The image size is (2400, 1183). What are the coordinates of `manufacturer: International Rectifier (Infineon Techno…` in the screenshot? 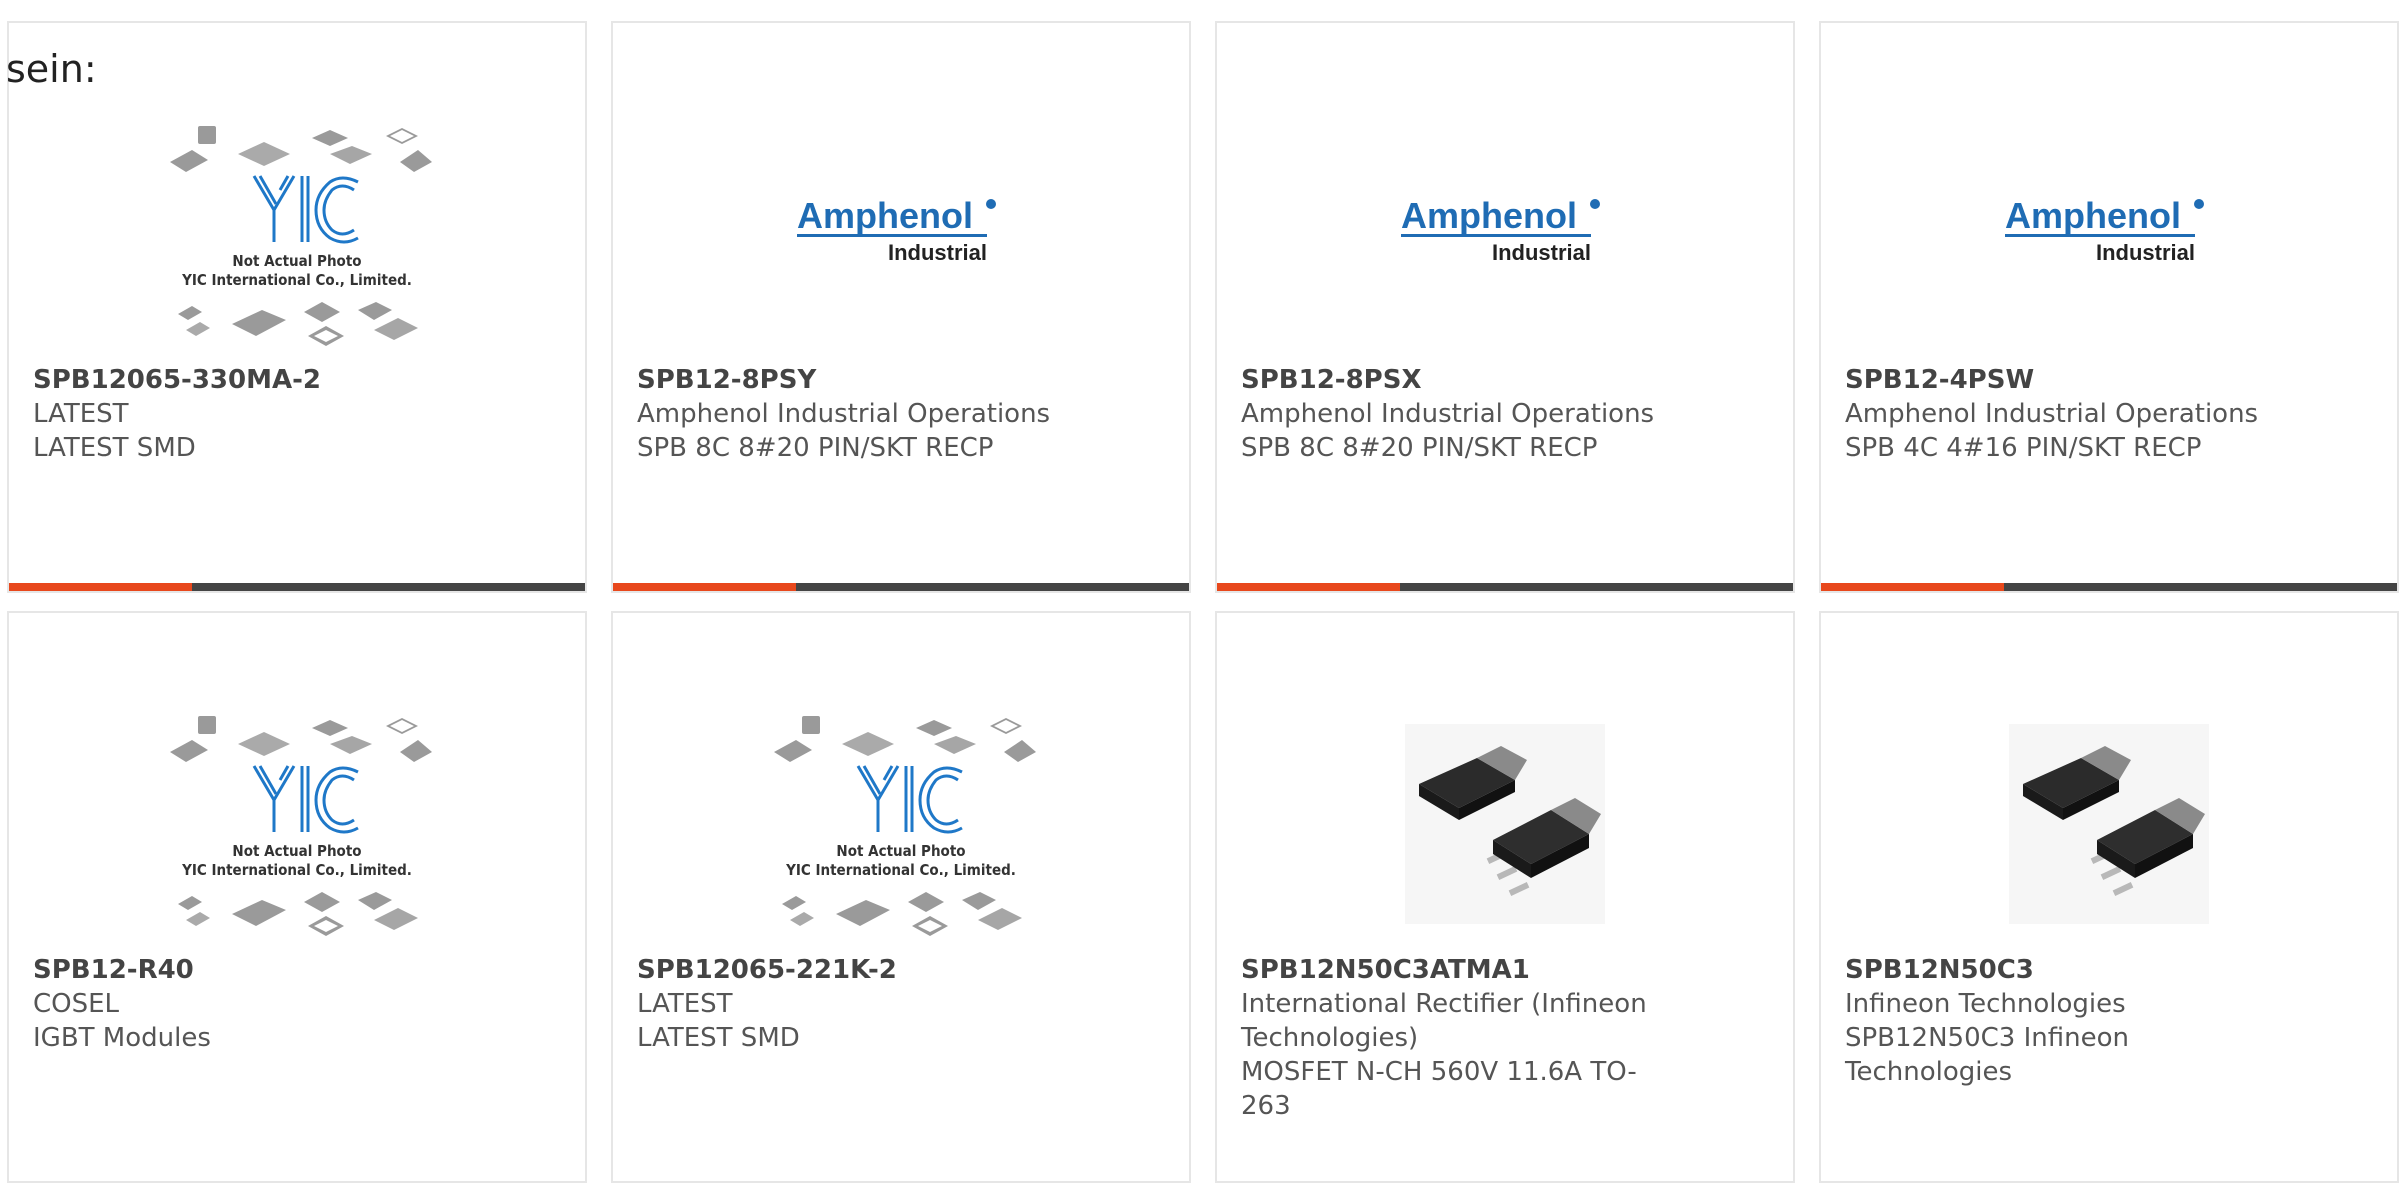 It's located at (1444, 1021).